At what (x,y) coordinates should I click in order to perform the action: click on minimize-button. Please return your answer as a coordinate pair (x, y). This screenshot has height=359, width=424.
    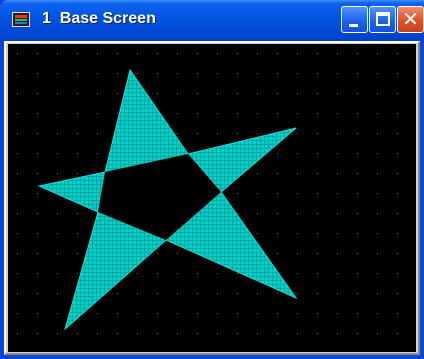
    Looking at the image, I should click on (354, 19).